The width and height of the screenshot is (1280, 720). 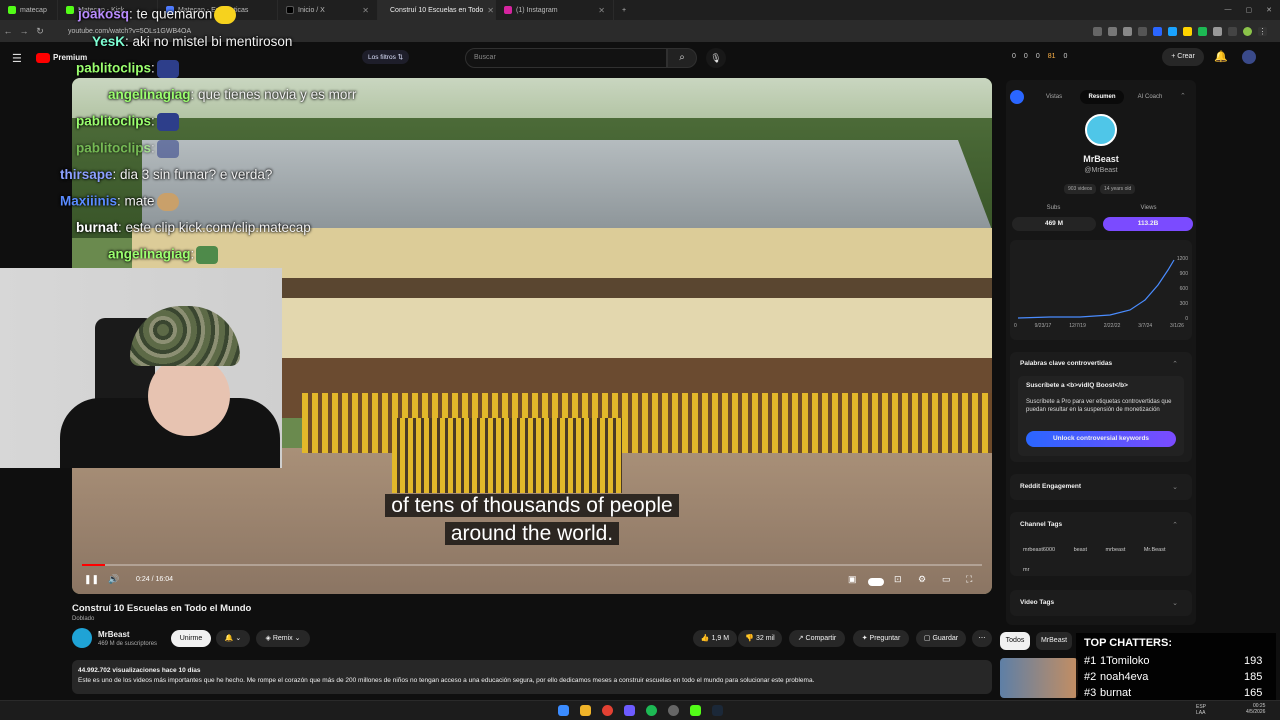 What do you see at coordinates (760, 638) in the screenshot?
I see `dislike-button: 👎 32 mil` at bounding box center [760, 638].